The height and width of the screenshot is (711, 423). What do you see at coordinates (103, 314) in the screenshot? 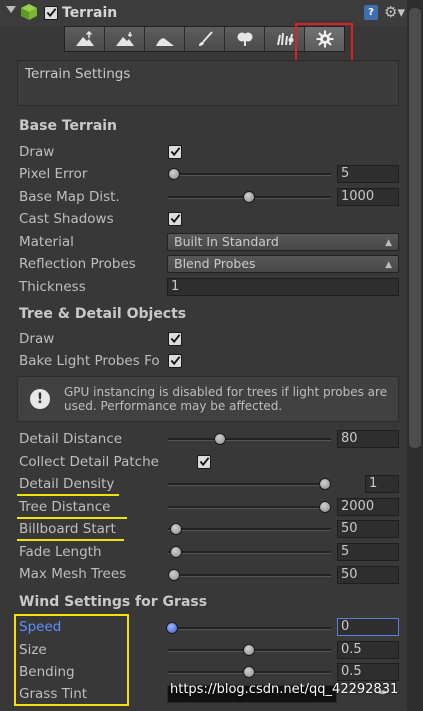
I see `tree-detail-heading: Tree & Detail Objects` at bounding box center [103, 314].